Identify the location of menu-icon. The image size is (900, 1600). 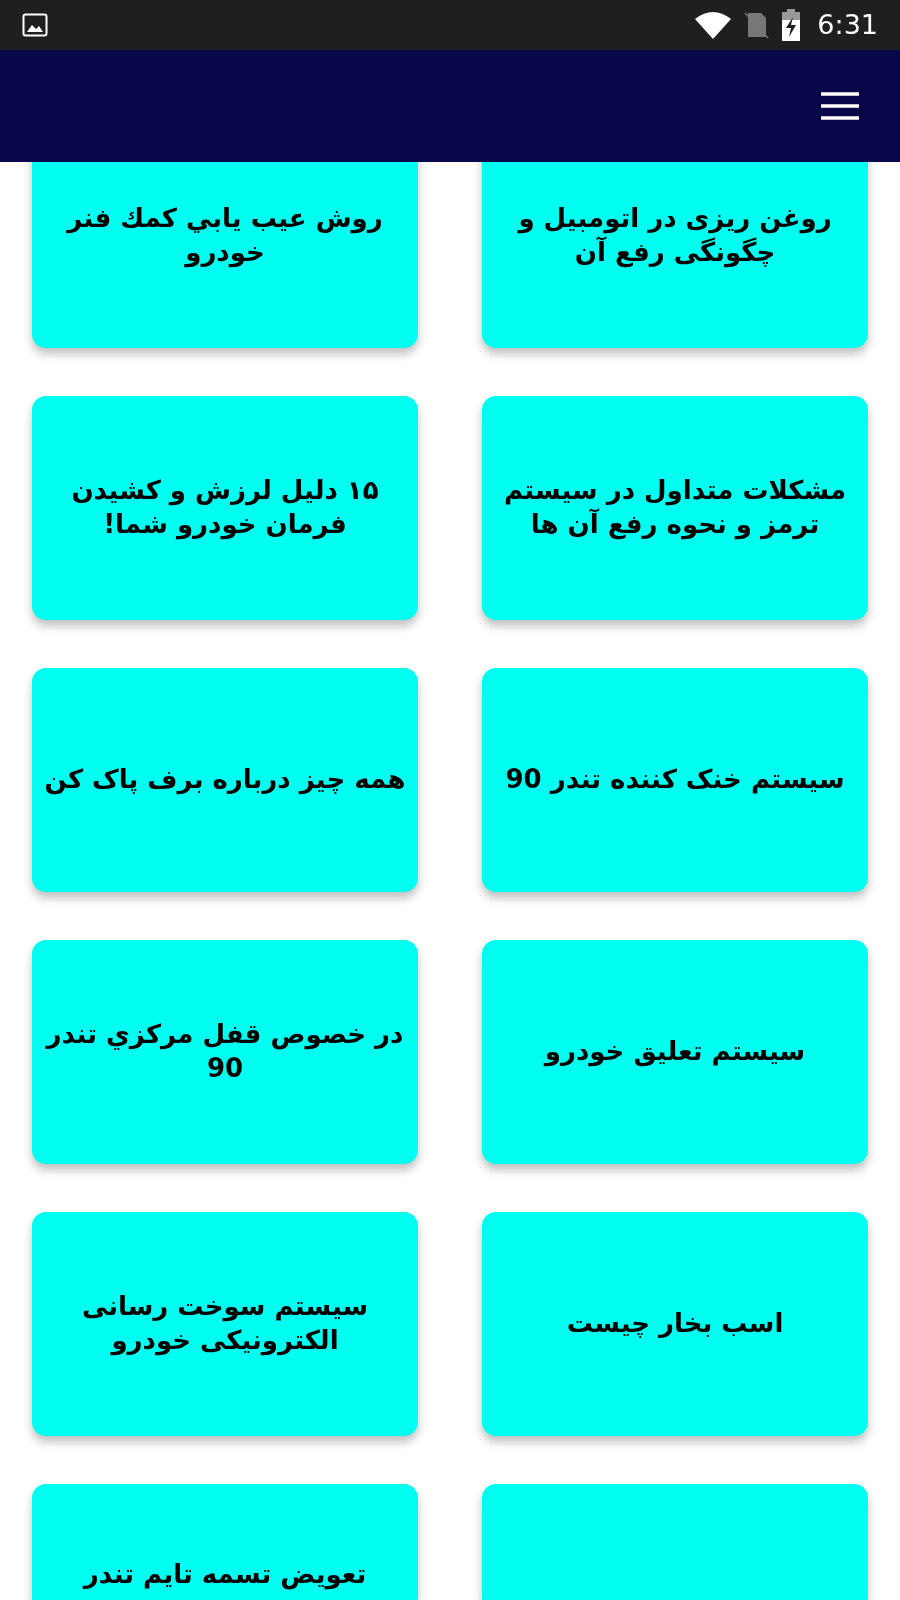
(840, 106).